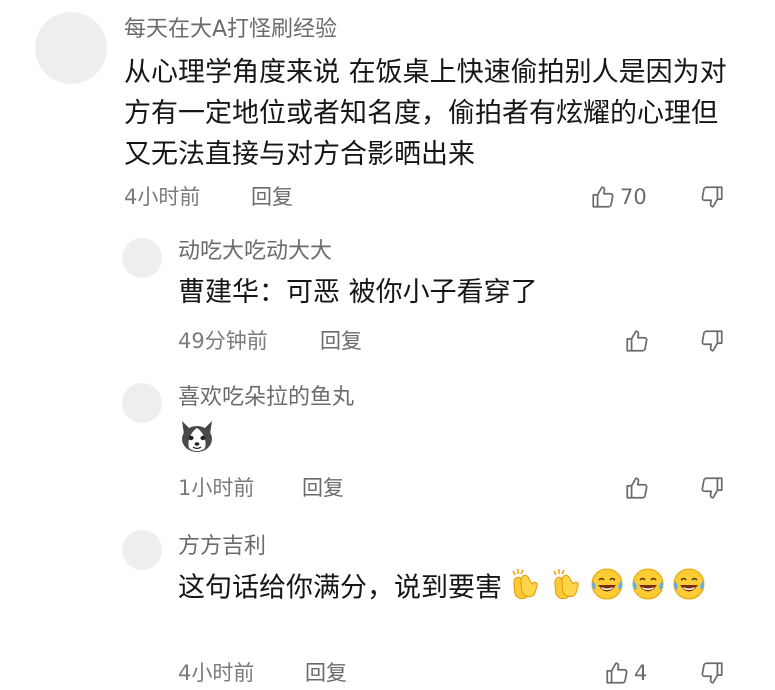  Describe the element at coordinates (340, 588) in the screenshot. I see `reply-text-content: 这句话给你满分，说到要害` at that location.